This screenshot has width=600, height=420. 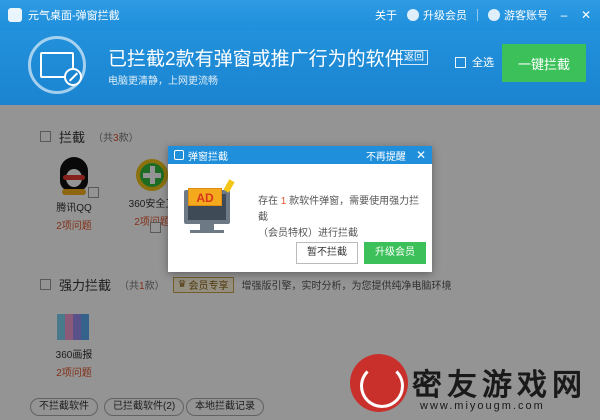 I want to click on vip-icon, so click(x=413, y=15).